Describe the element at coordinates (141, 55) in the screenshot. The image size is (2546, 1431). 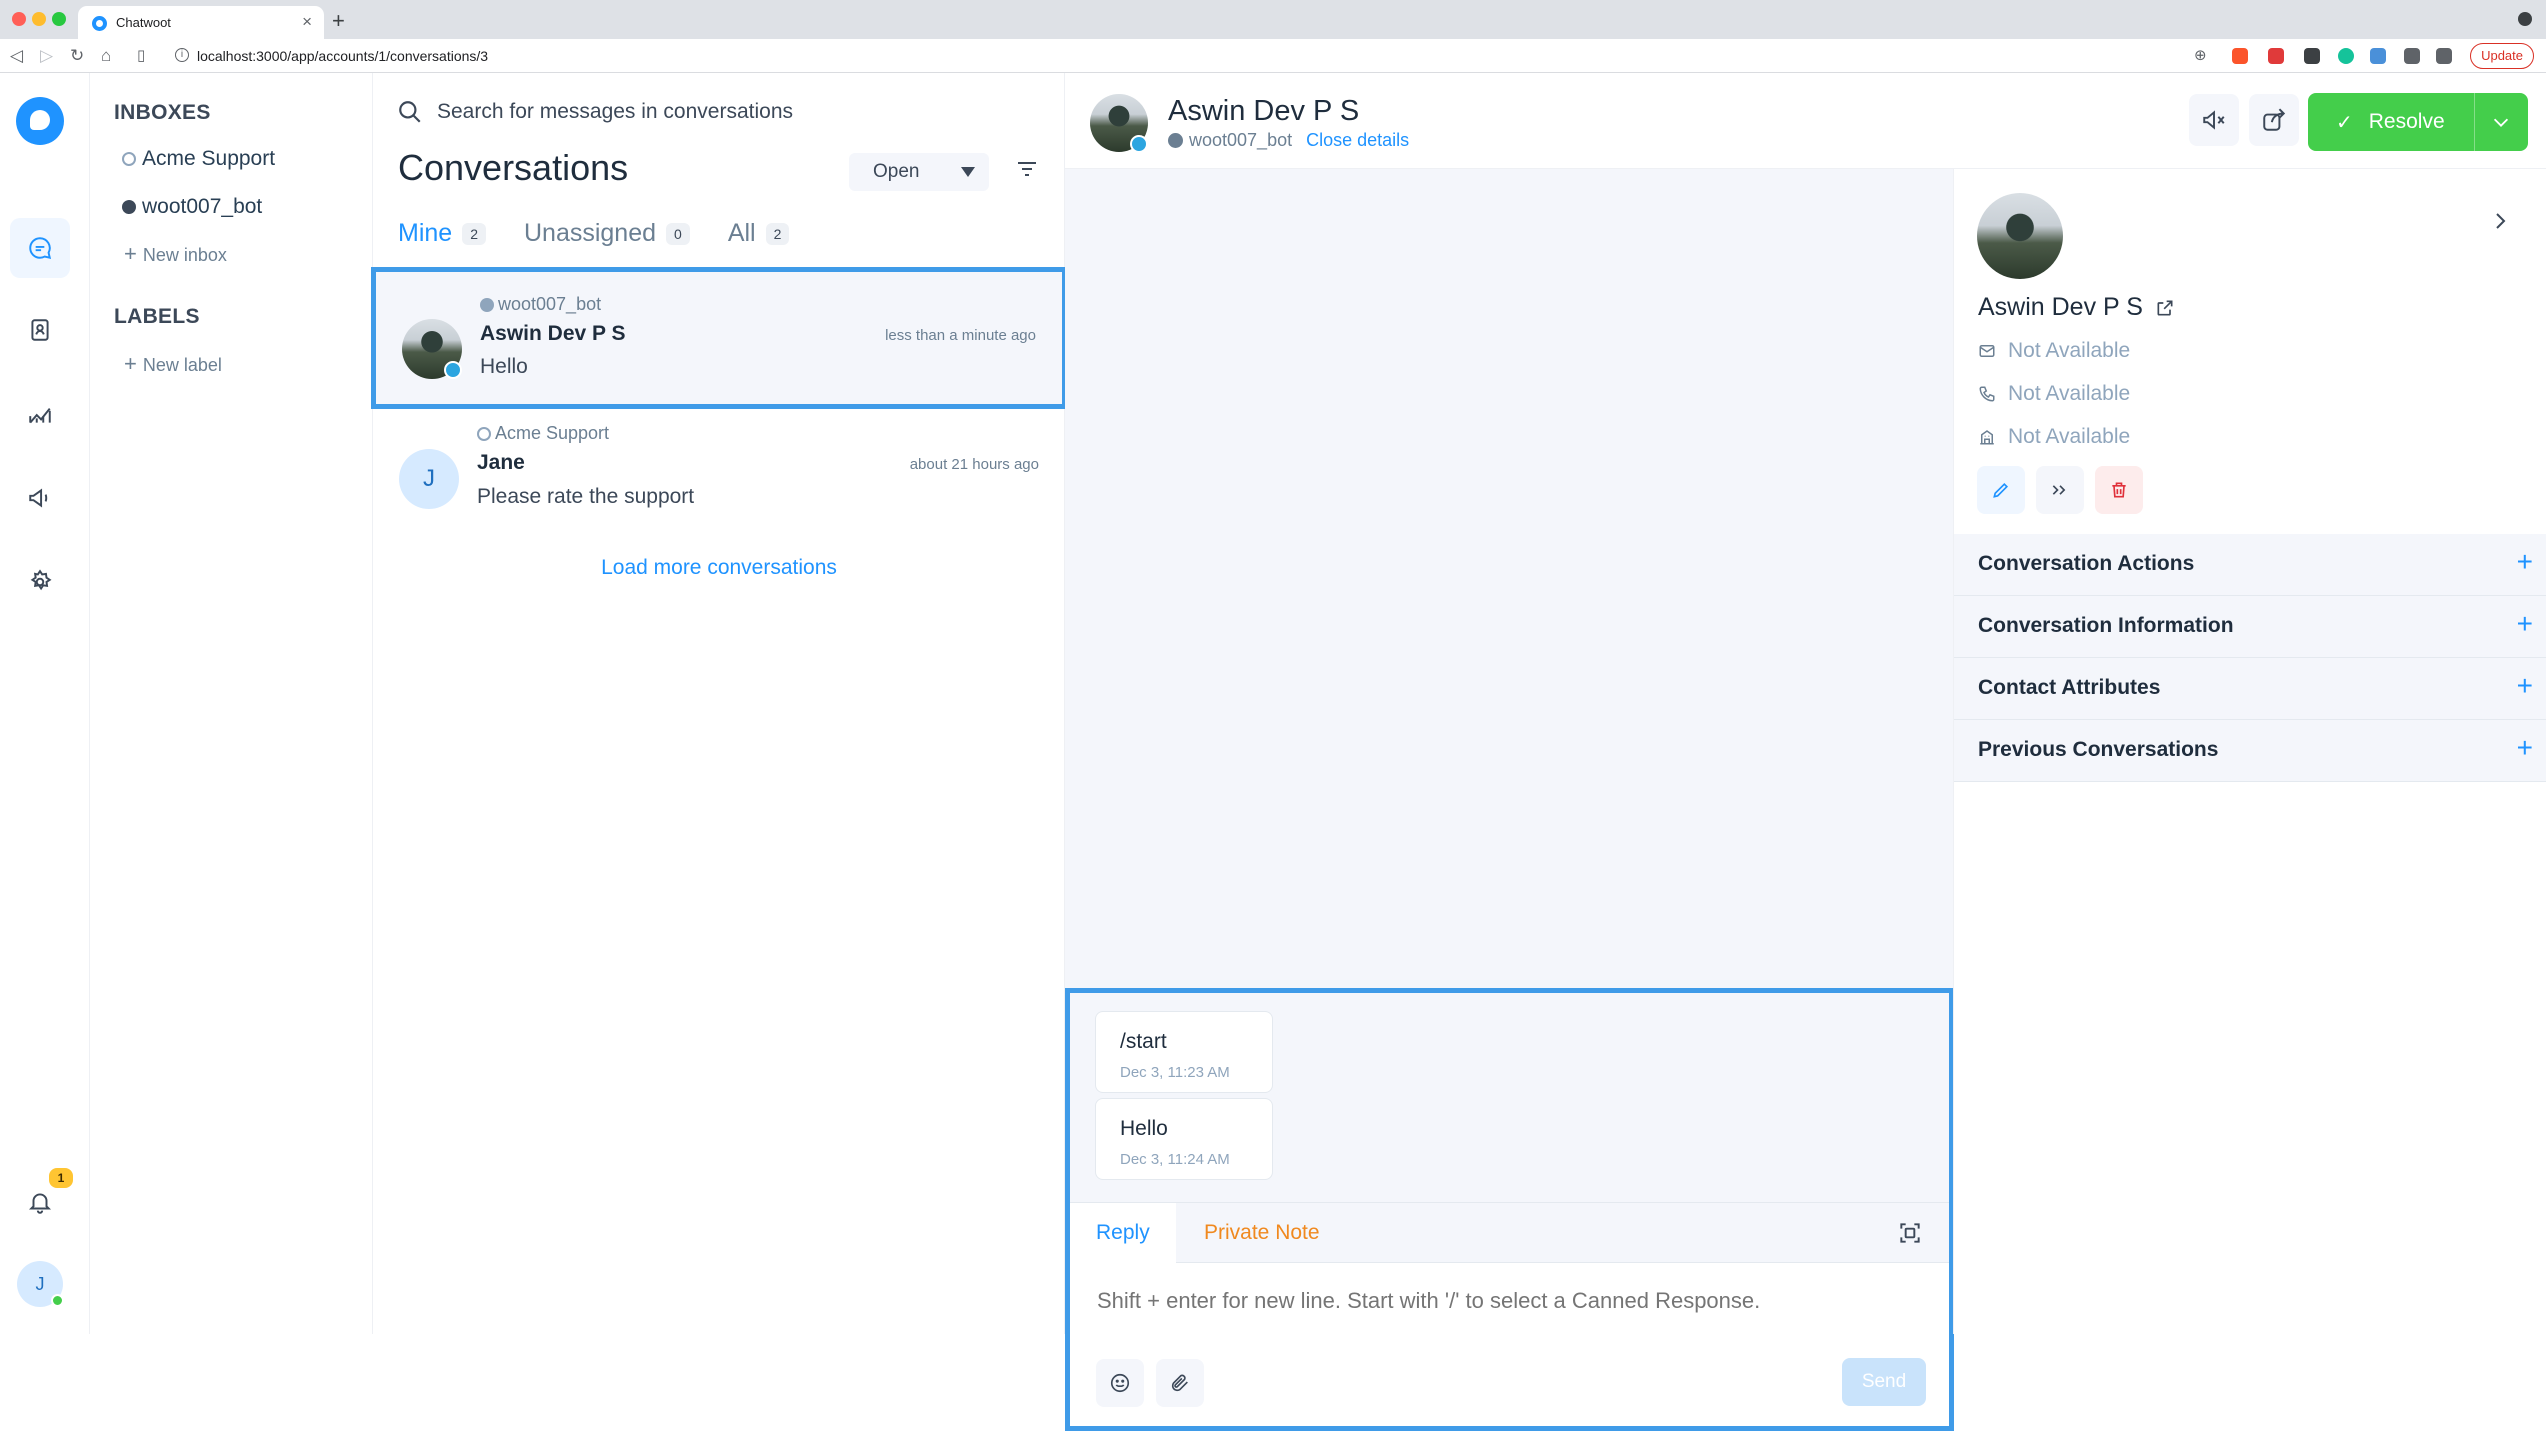
I see `bookmark-icon: ▯` at that location.